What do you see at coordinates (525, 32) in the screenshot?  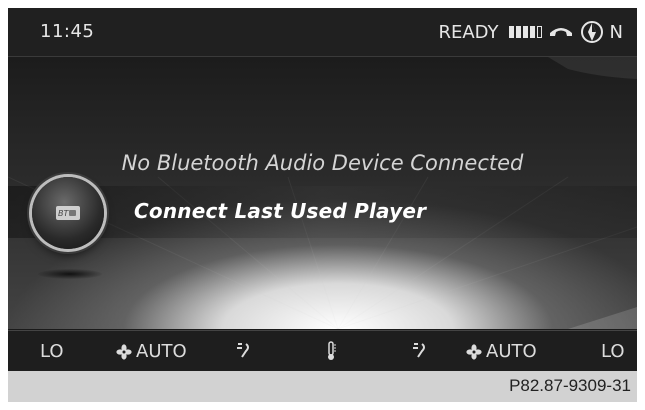 I see `signal-strength-icon` at bounding box center [525, 32].